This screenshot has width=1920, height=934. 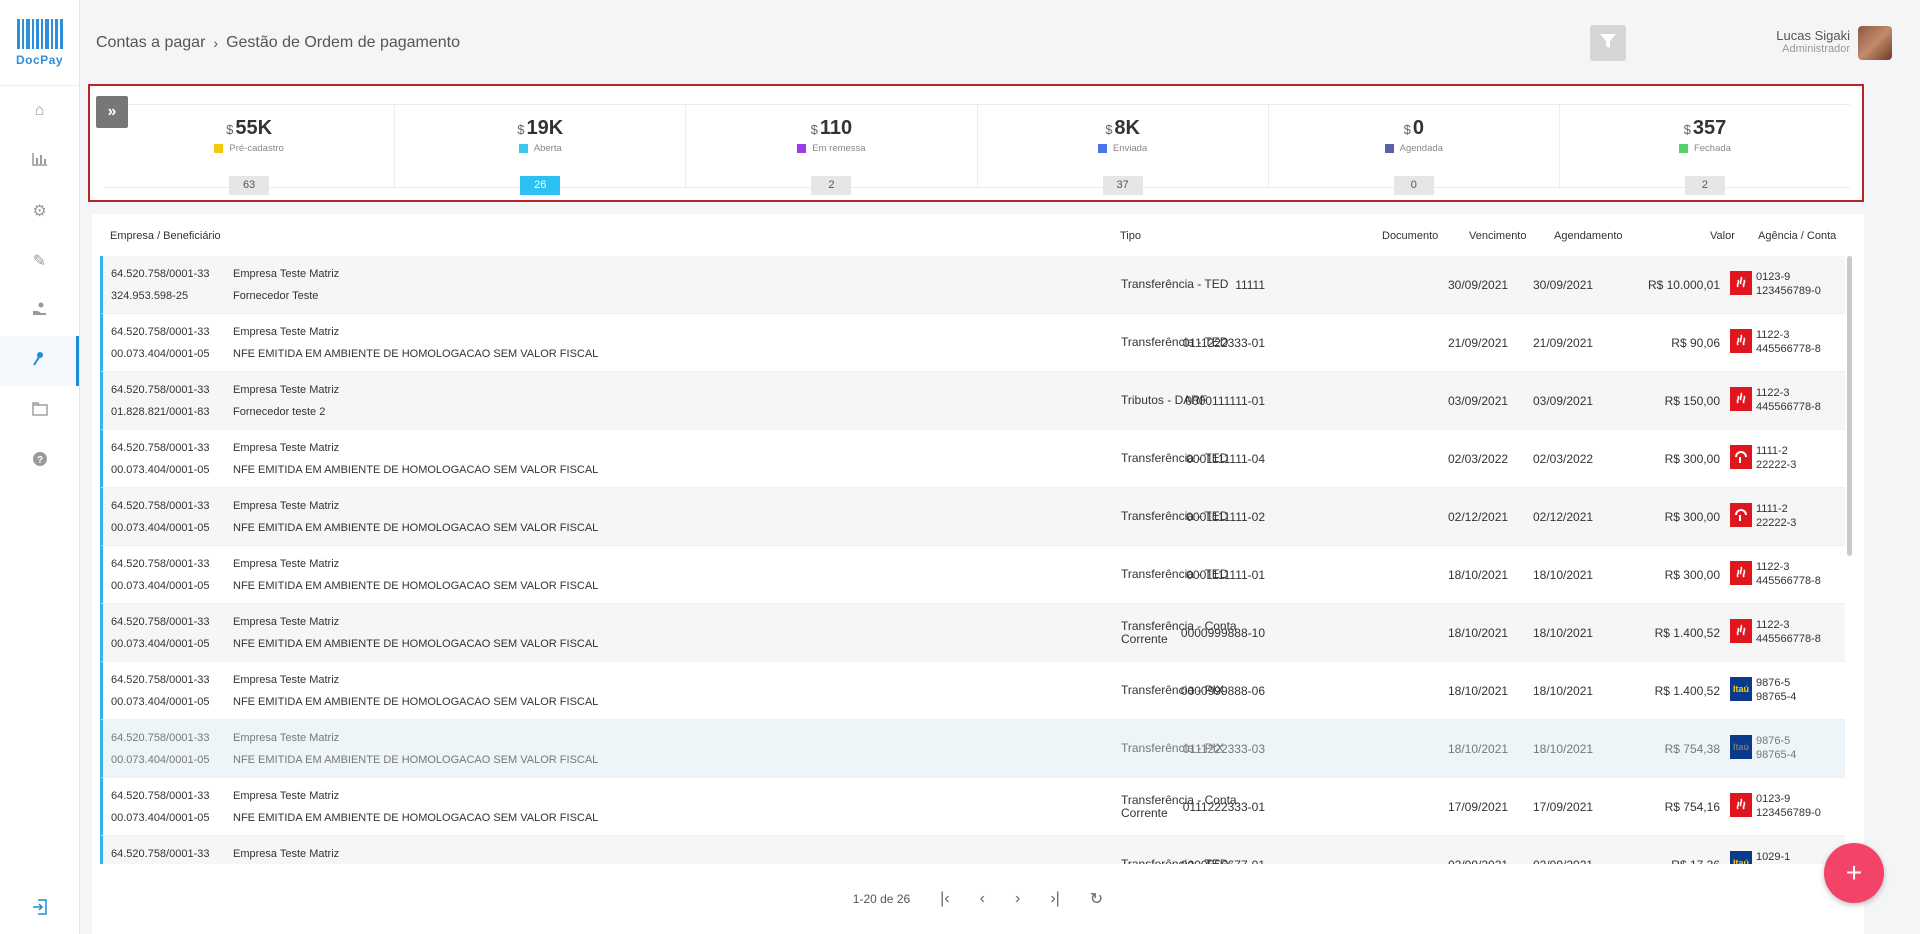 I want to click on col-empresa: Empresa / Beneficiário, so click(x=165, y=236).